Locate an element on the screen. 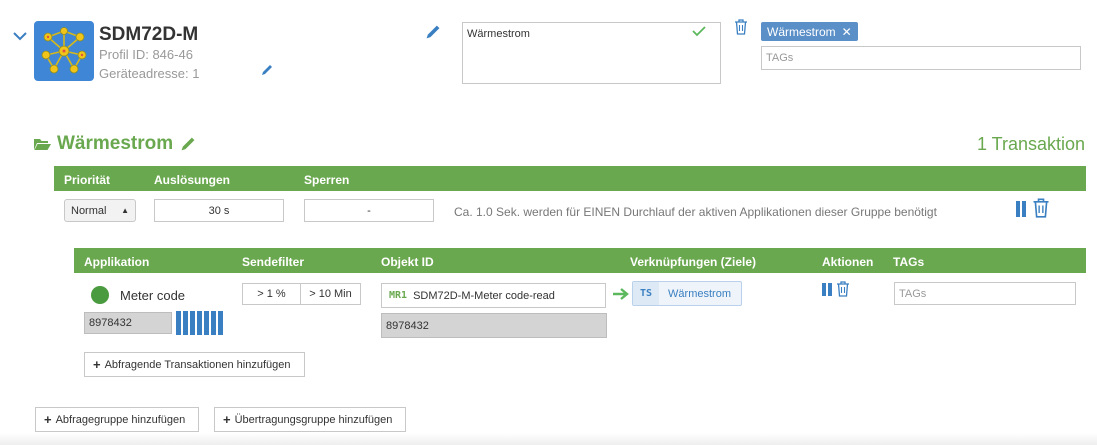 The width and height of the screenshot is (1097, 445). status-dot is located at coordinates (100, 295).